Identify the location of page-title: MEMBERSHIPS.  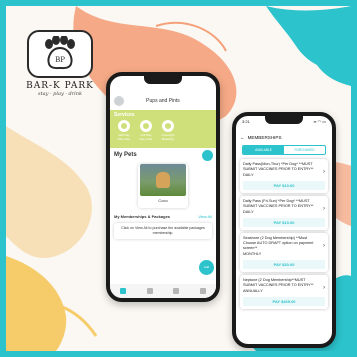
(264, 137).